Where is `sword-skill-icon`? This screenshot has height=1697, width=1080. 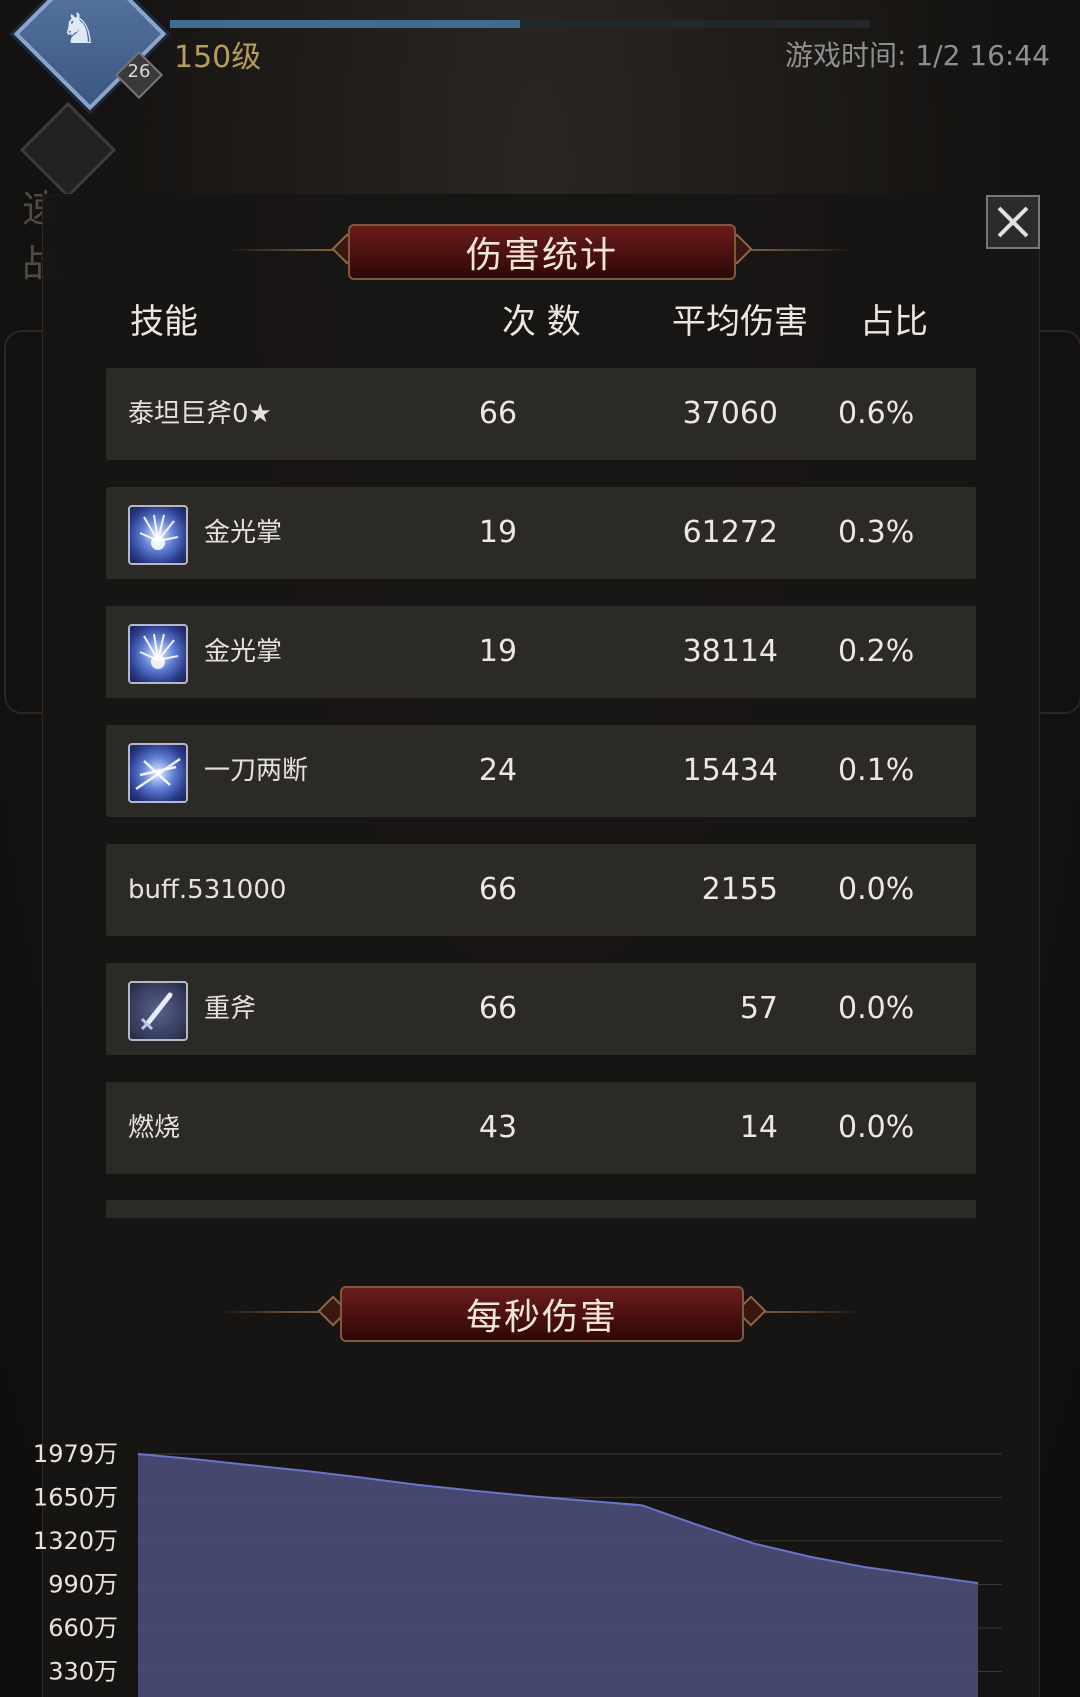
sword-skill-icon is located at coordinates (158, 1011).